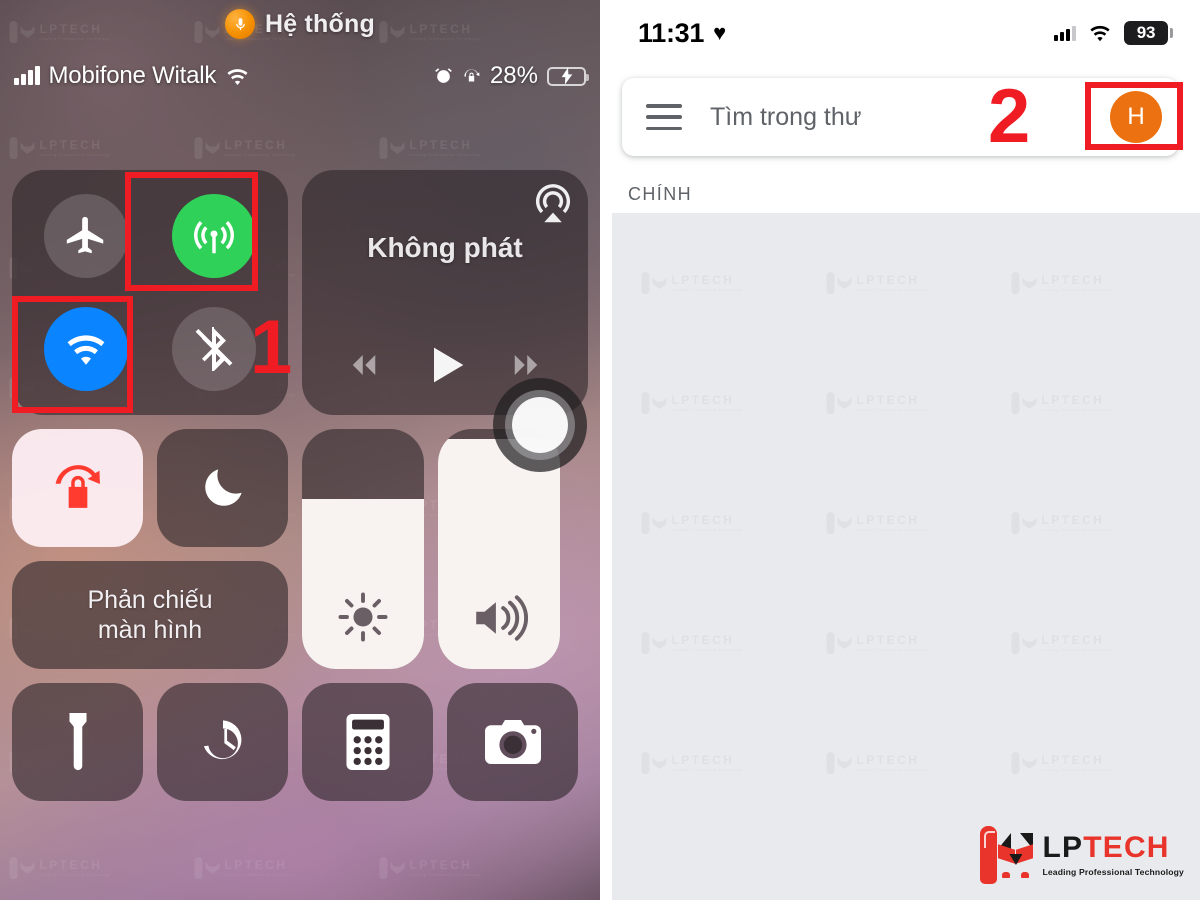 The width and height of the screenshot is (1200, 900). What do you see at coordinates (150, 292) in the screenshot?
I see `connectivity-module` at bounding box center [150, 292].